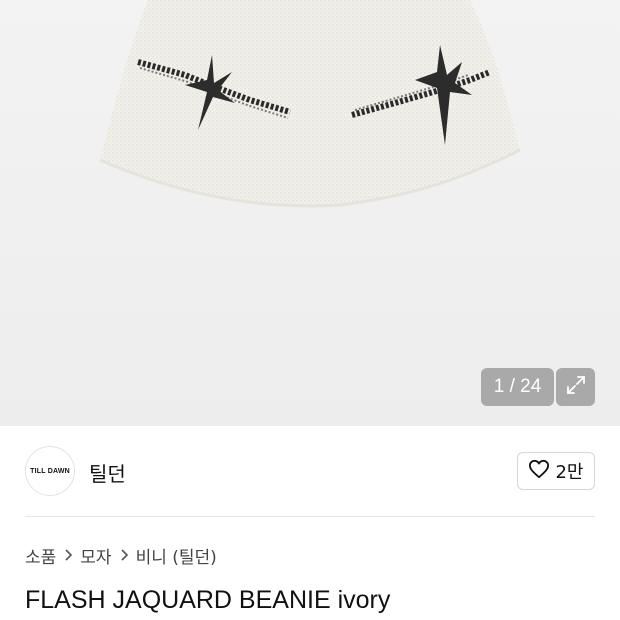 This screenshot has height=620, width=620. I want to click on breadcrumb: 소품 모자 비니 (틸던), so click(121, 555).